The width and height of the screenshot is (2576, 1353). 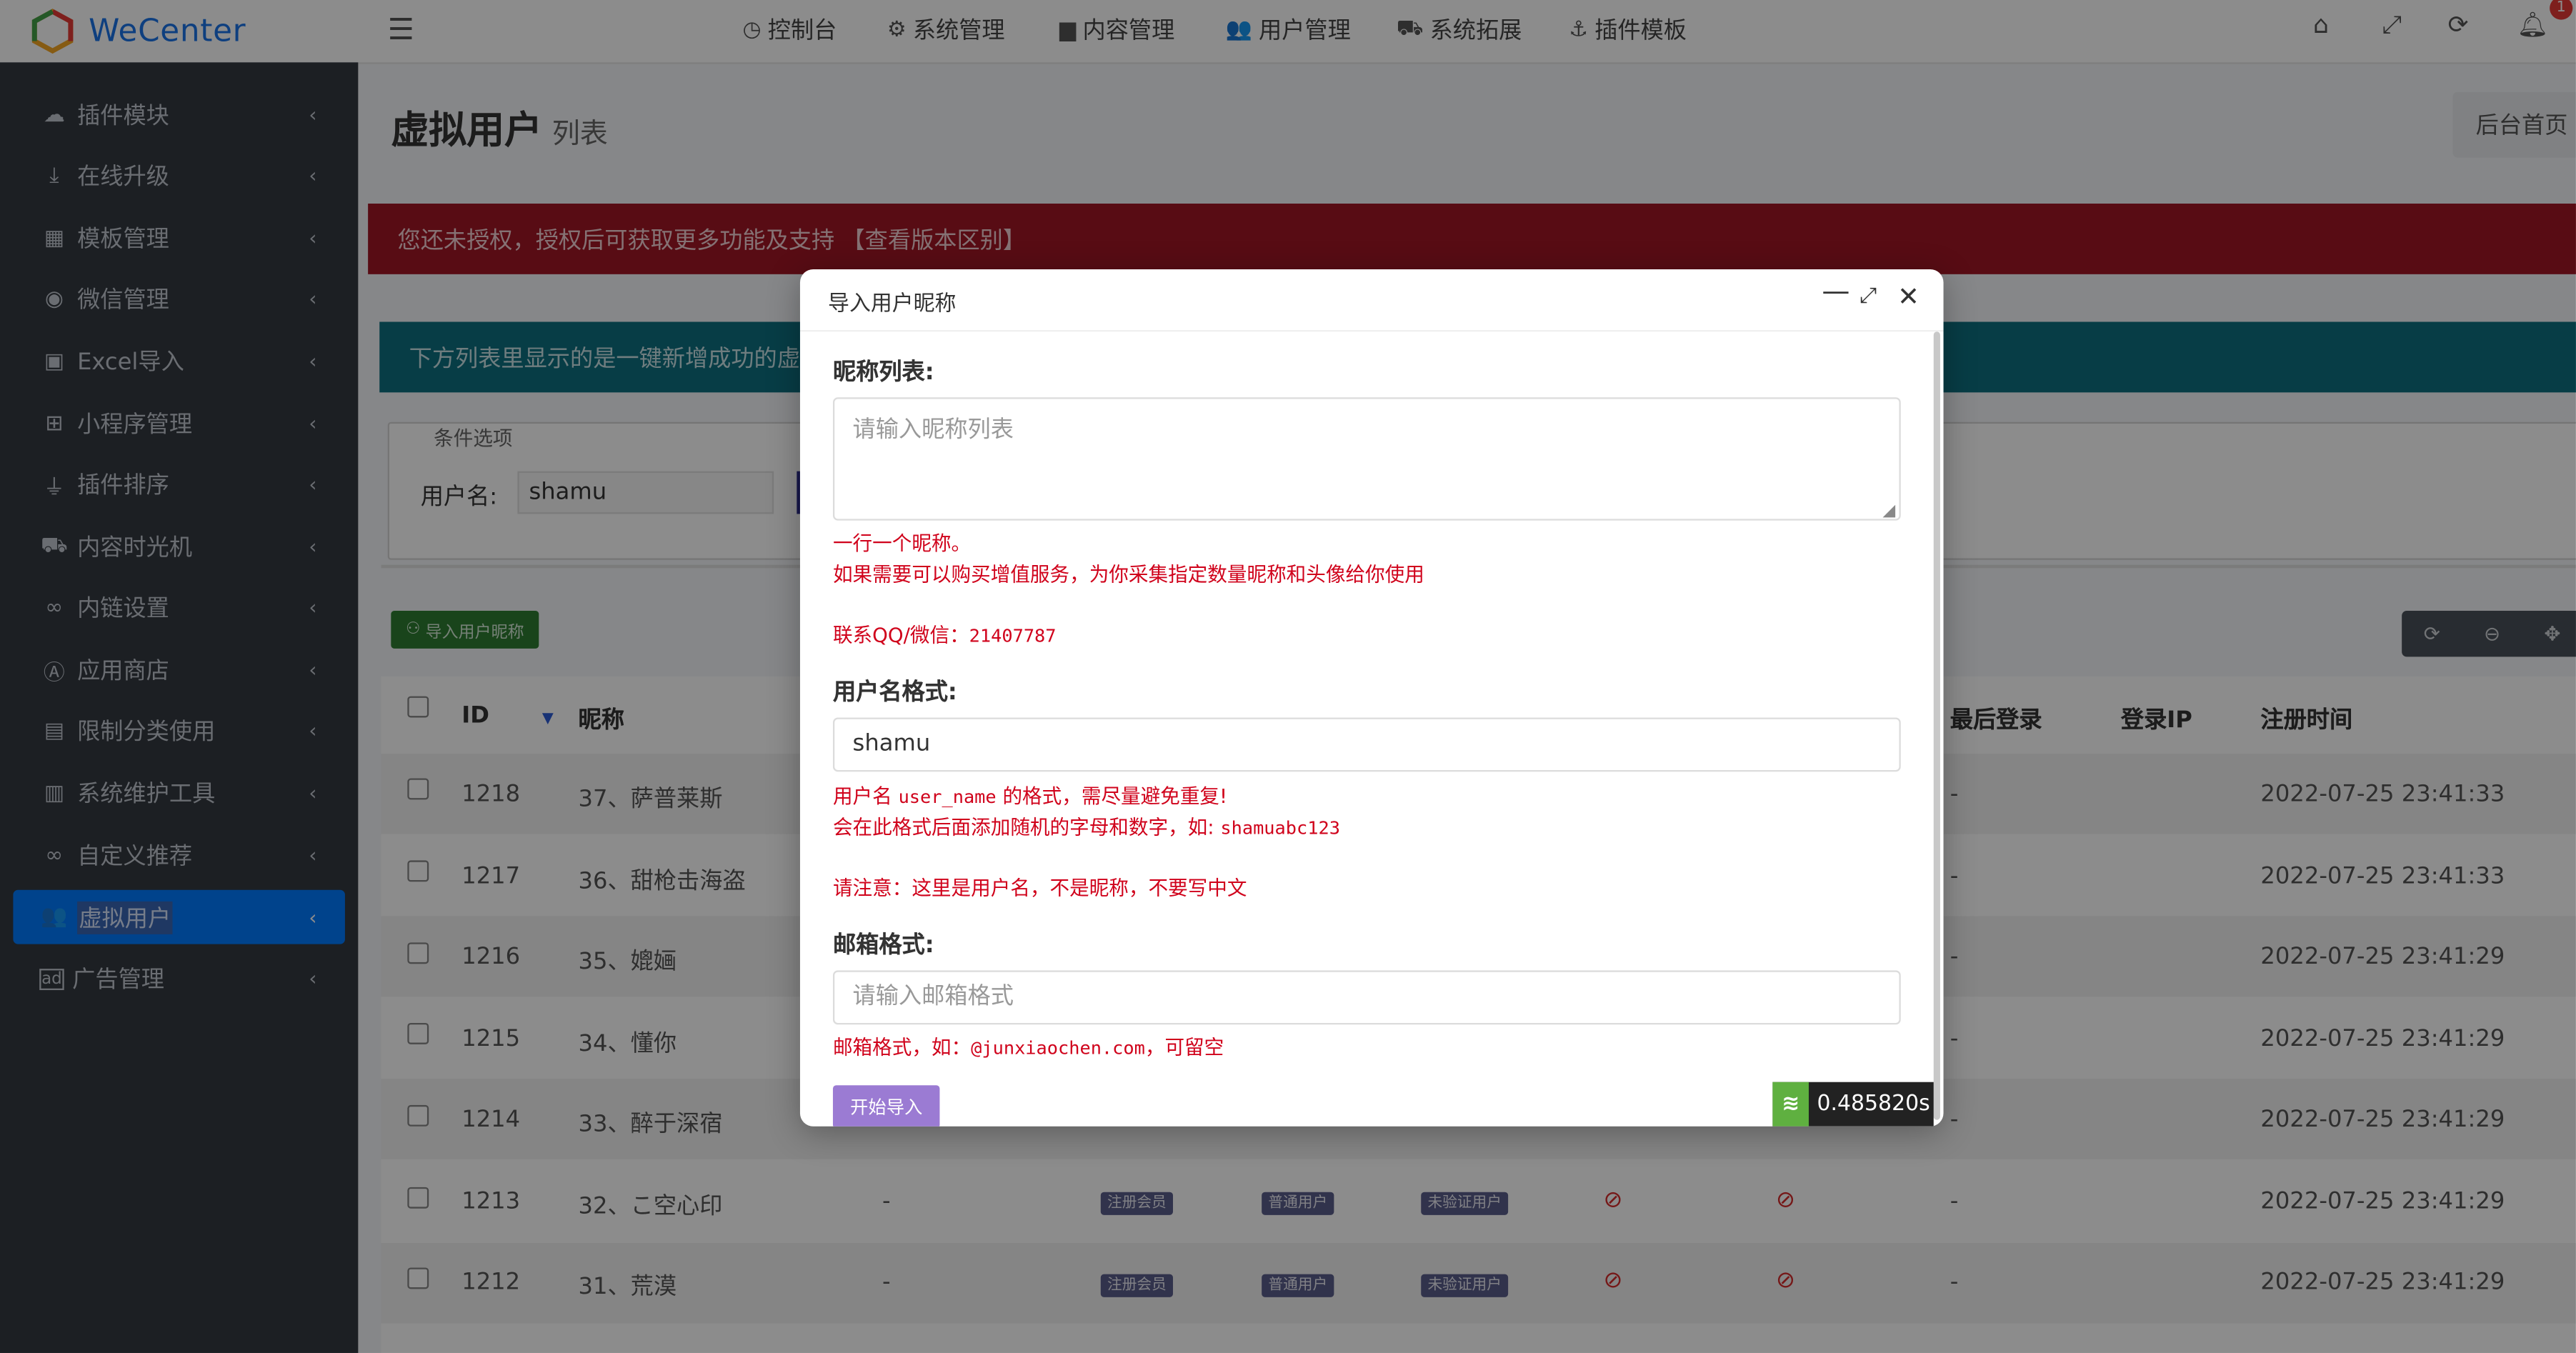 I want to click on maximize-icon: ⤢, so click(x=1868, y=296).